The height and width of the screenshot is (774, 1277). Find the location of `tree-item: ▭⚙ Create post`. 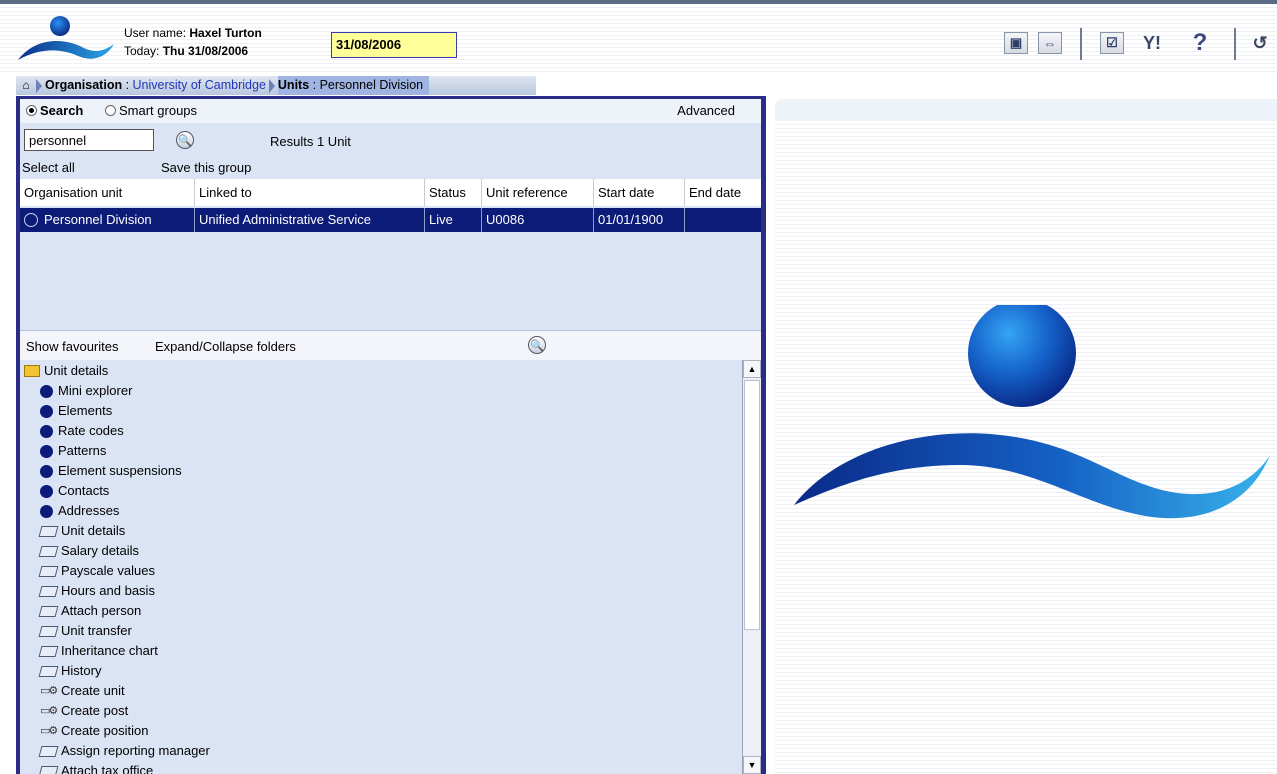

tree-item: ▭⚙ Create post is located at coordinates (84, 711).